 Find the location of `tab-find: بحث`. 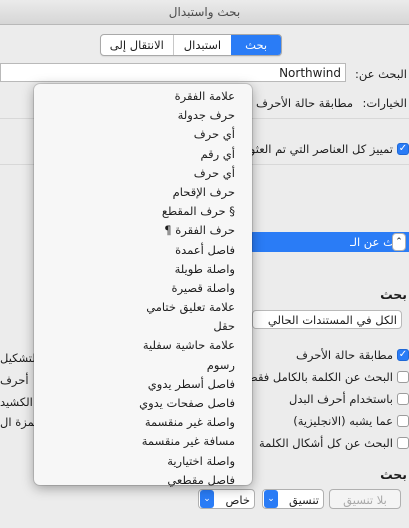

tab-find: بحث is located at coordinates (256, 45).